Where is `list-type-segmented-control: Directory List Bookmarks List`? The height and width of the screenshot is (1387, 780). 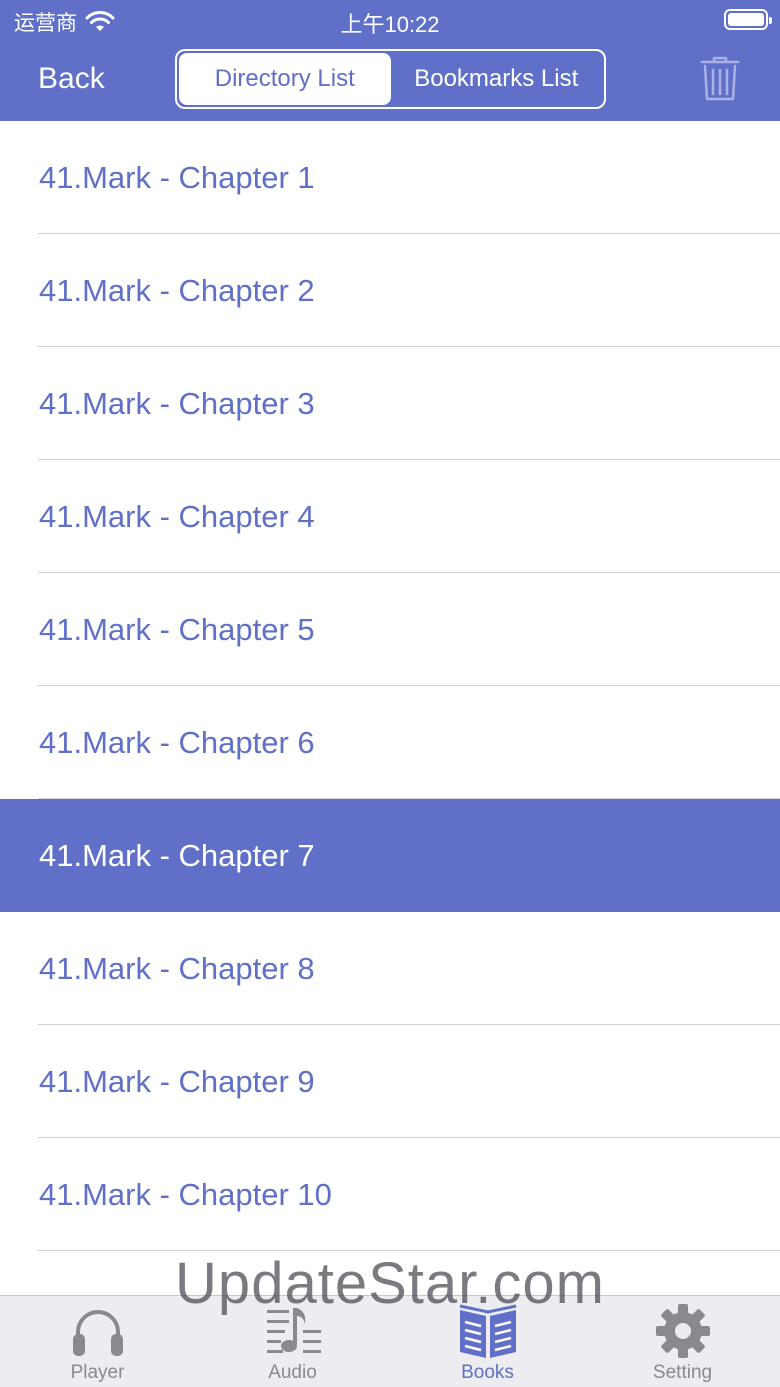
list-type-segmented-control: Directory List Bookmarks List is located at coordinates (390, 79).